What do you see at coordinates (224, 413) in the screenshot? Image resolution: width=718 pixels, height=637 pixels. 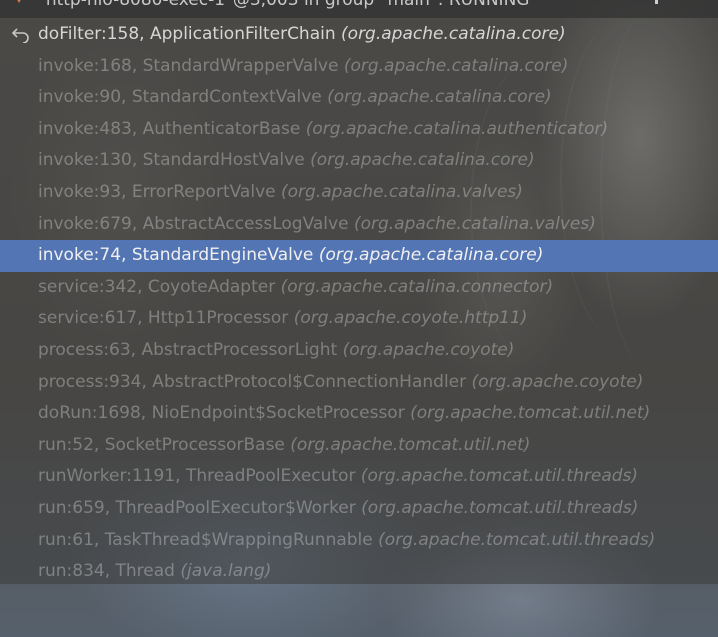 I see `frame-method: doRun:1698, NioEndpoint$SocketProcessor` at bounding box center [224, 413].